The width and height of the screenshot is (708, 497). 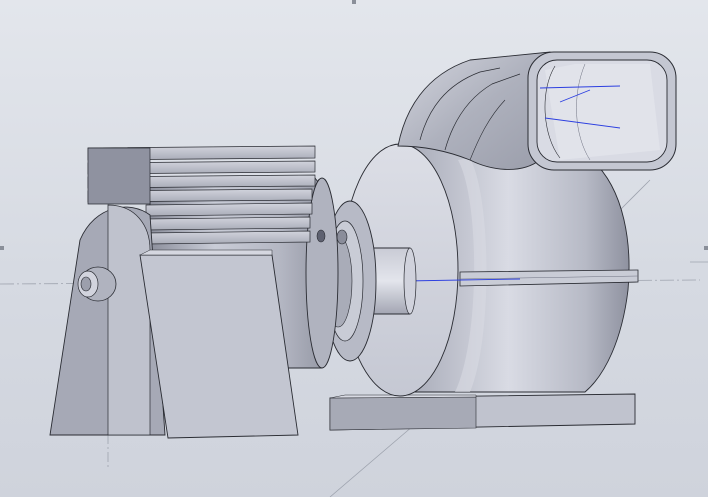 What do you see at coordinates (219, 346) in the screenshot?
I see `motor-mount-front-plate` at bounding box center [219, 346].